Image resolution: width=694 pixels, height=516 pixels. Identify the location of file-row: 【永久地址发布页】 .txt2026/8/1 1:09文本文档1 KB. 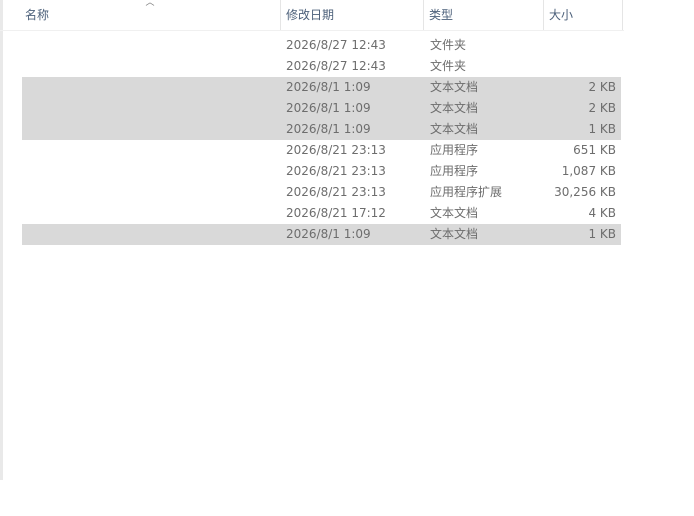
(321, 129).